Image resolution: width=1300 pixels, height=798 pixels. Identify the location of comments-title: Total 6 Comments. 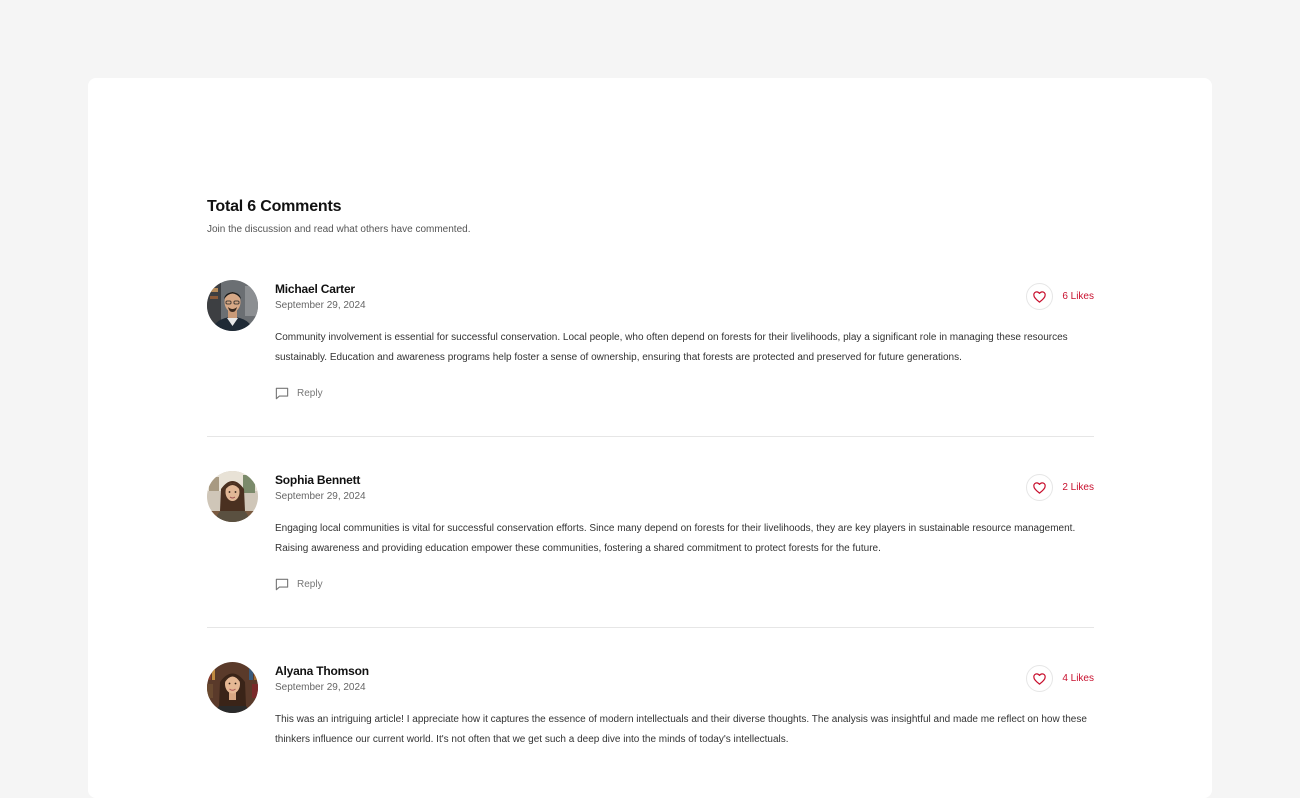
(274, 206).